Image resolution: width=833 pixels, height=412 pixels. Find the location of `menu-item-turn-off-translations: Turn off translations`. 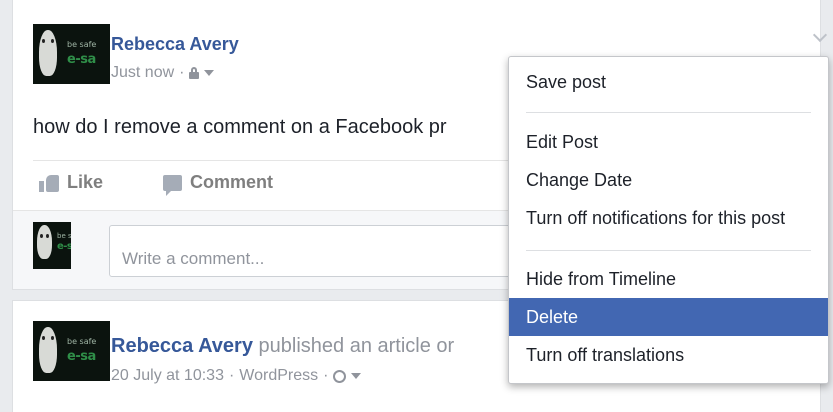

menu-item-turn-off-translations: Turn off translations is located at coordinates (668, 355).